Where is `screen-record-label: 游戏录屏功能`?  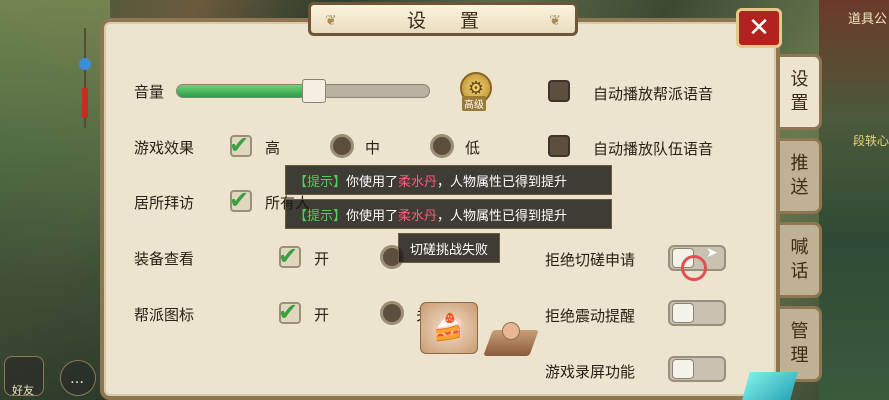 screen-record-label: 游戏录屏功能 is located at coordinates (590, 372).